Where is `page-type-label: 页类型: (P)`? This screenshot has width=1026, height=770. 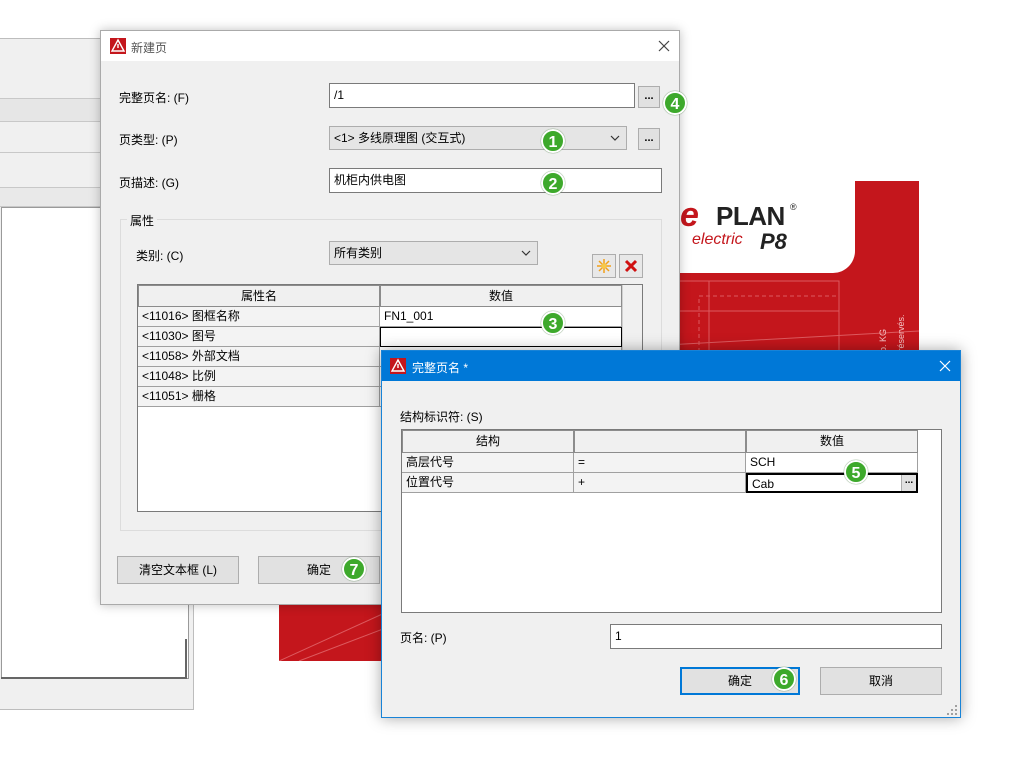
page-type-label: 页类型: (P) is located at coordinates (148, 140).